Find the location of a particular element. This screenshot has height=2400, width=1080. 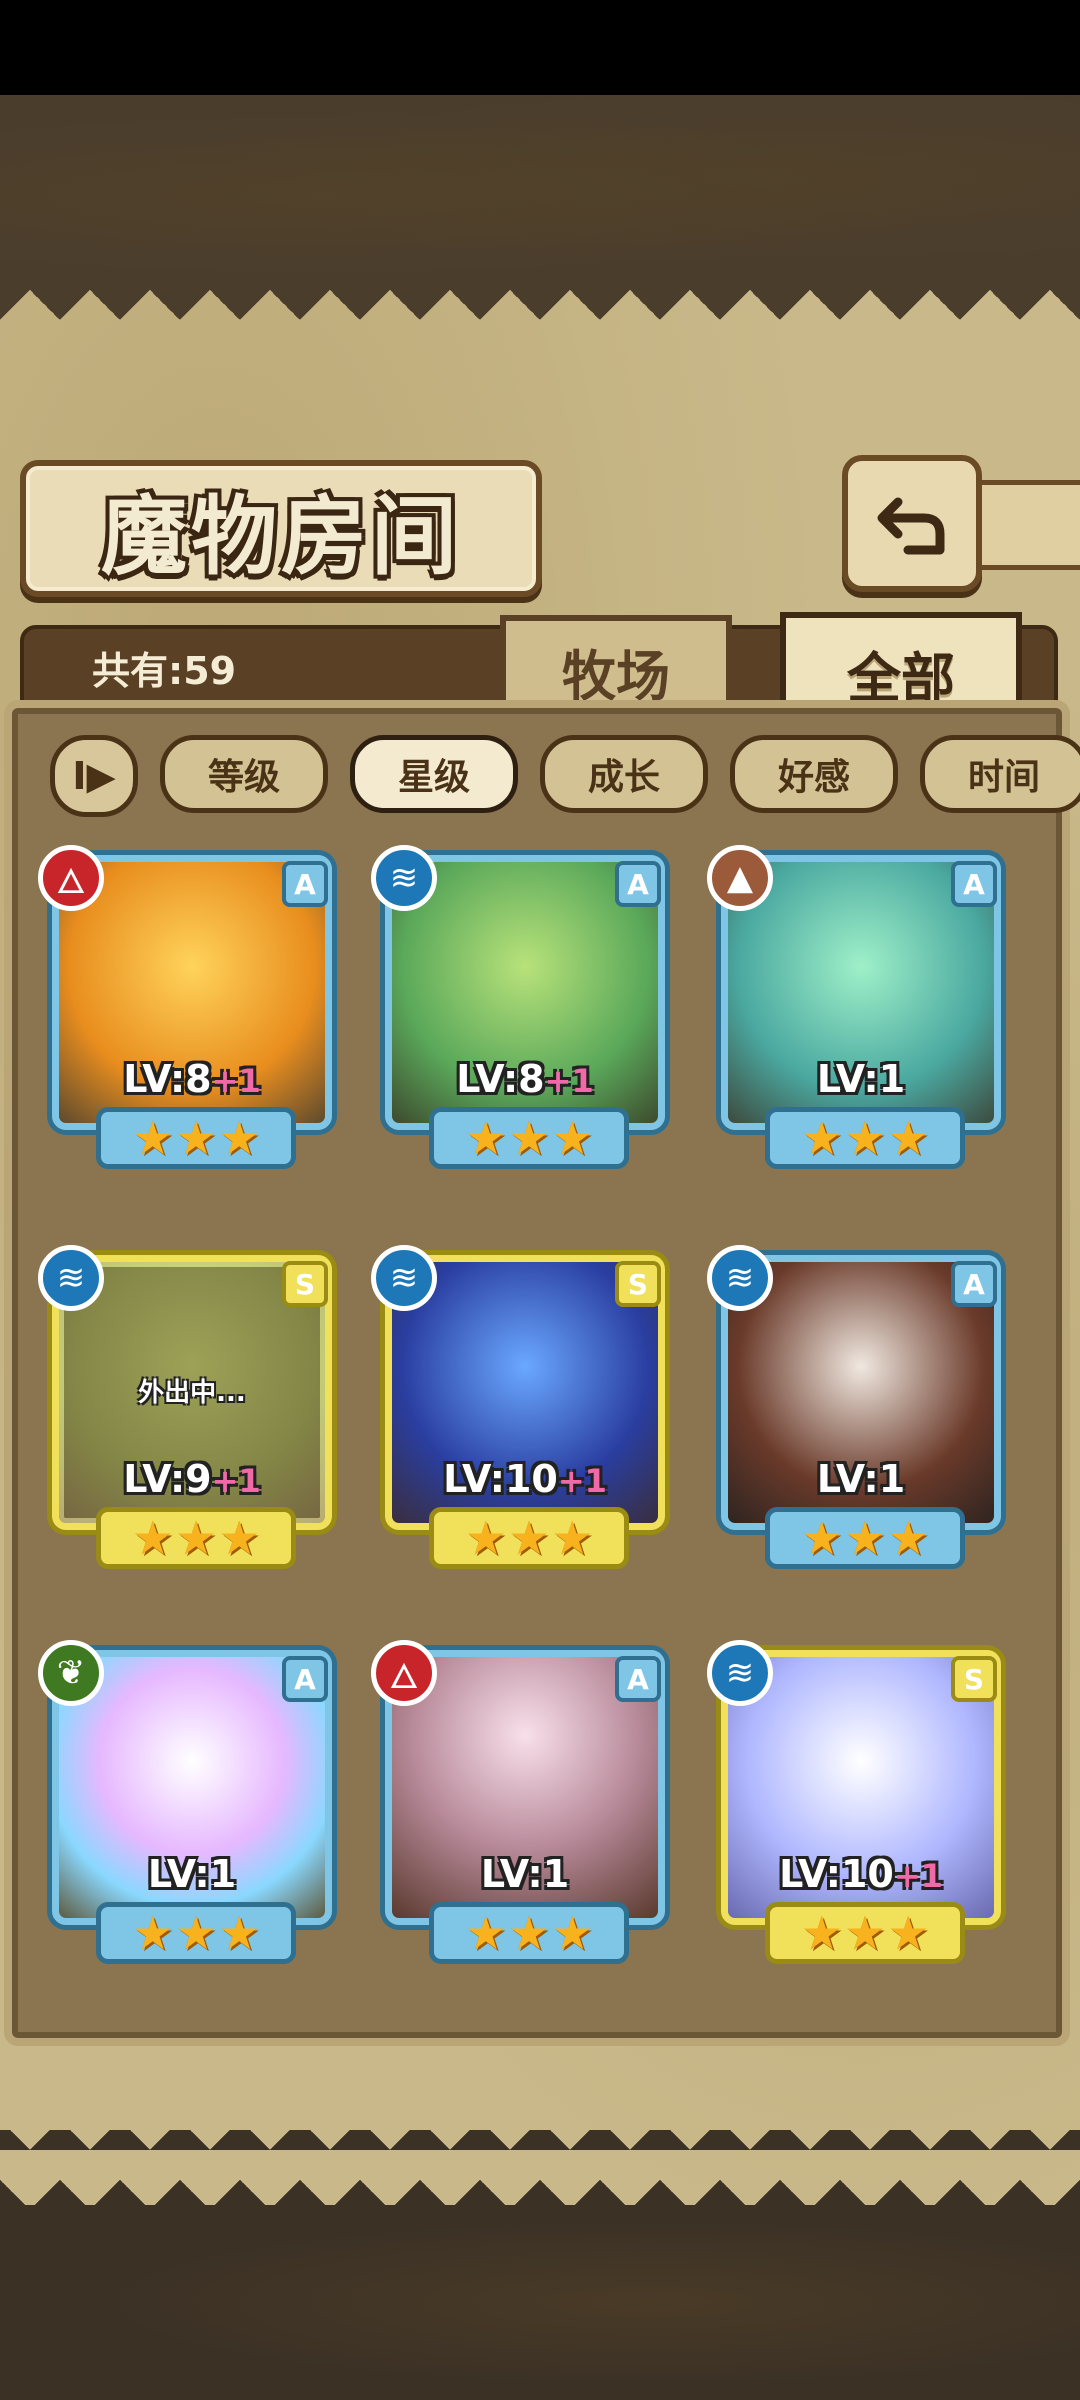

sort-level-button: 等级 is located at coordinates (244, 774).